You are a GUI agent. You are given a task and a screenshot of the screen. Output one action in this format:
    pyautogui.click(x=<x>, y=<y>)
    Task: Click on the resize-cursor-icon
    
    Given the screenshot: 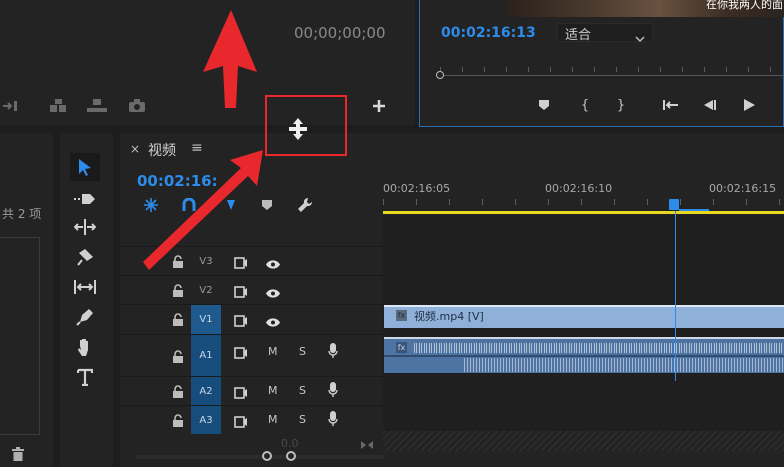 What is the action you would take?
    pyautogui.click(x=298, y=129)
    